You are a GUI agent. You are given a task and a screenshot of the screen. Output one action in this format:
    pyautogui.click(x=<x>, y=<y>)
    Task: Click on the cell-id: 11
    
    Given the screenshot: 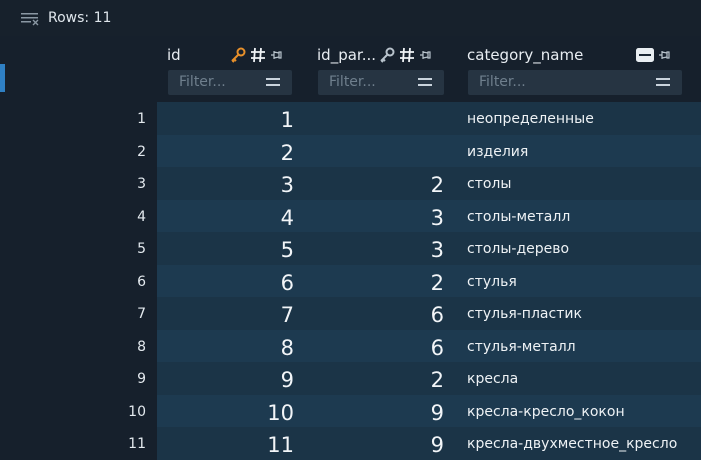 What is the action you would take?
    pyautogui.click(x=280, y=445)
    